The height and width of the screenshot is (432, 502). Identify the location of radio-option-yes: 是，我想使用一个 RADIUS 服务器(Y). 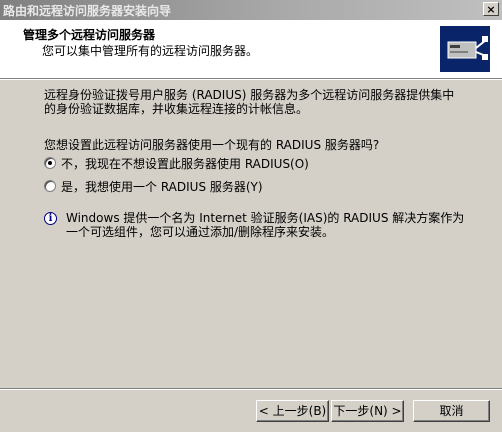
(153, 186).